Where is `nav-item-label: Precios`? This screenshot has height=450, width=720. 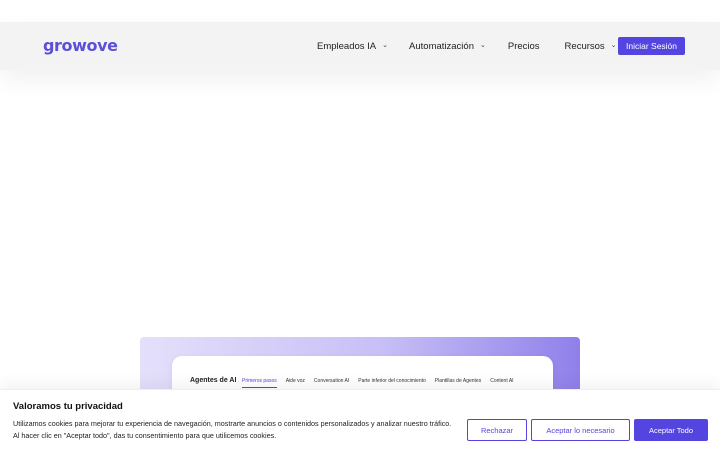 nav-item-label: Precios is located at coordinates (523, 46).